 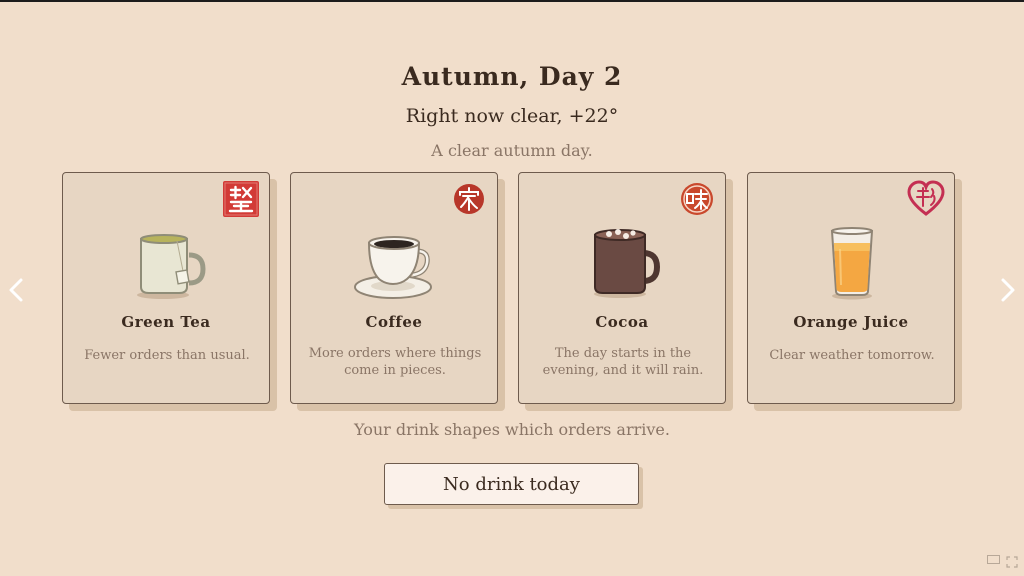 What do you see at coordinates (851, 322) in the screenshot?
I see `drink-name: Orange Juice` at bounding box center [851, 322].